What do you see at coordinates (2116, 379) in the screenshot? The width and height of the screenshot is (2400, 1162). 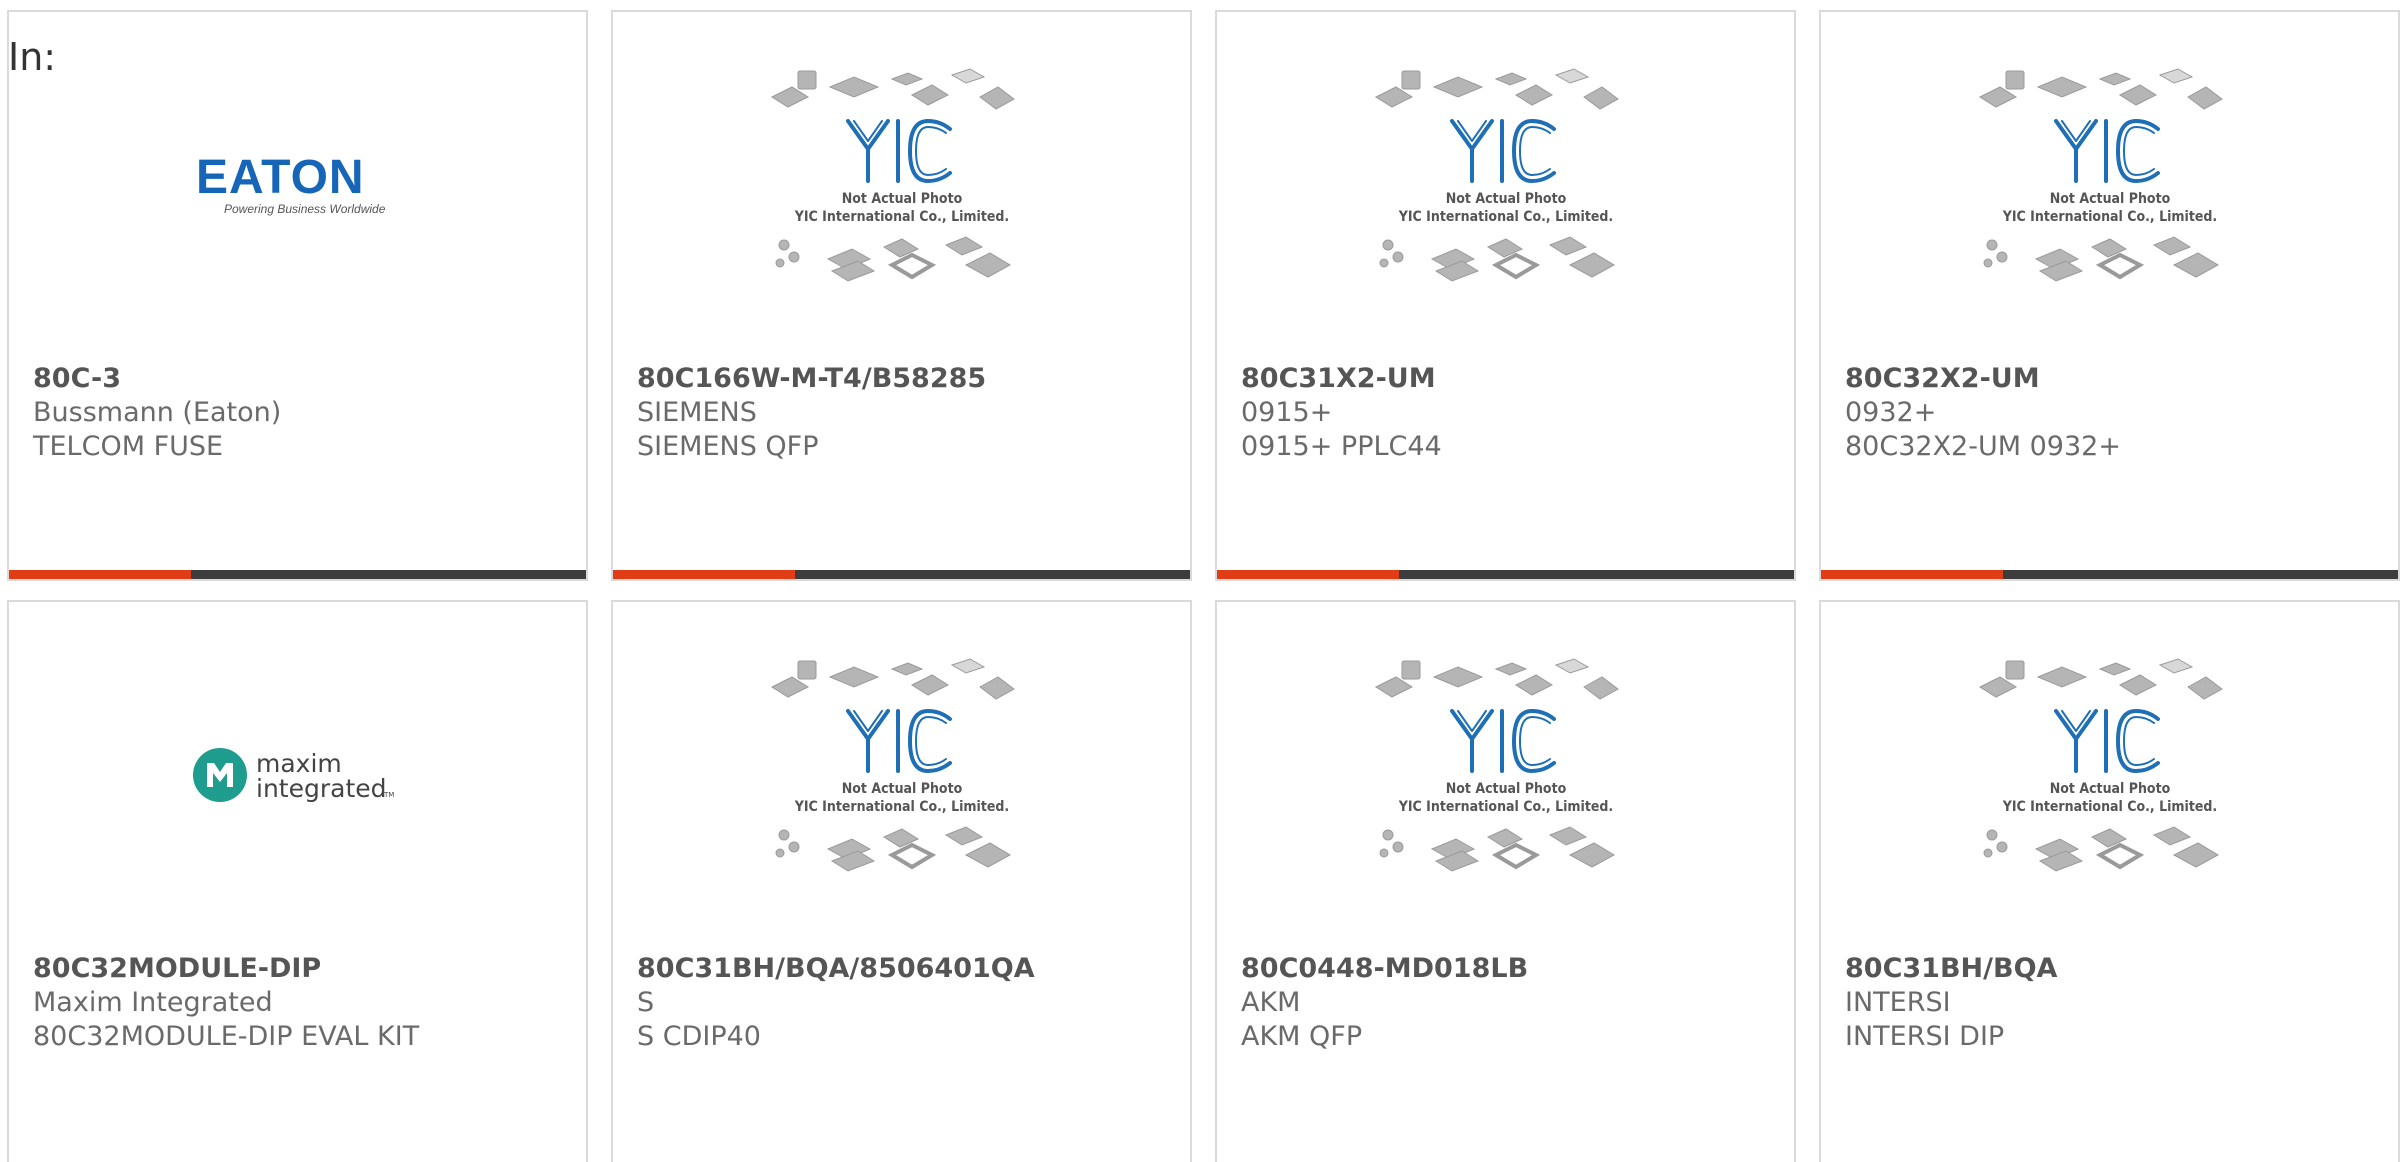 I see `part-number: 80C32X2-UM` at bounding box center [2116, 379].